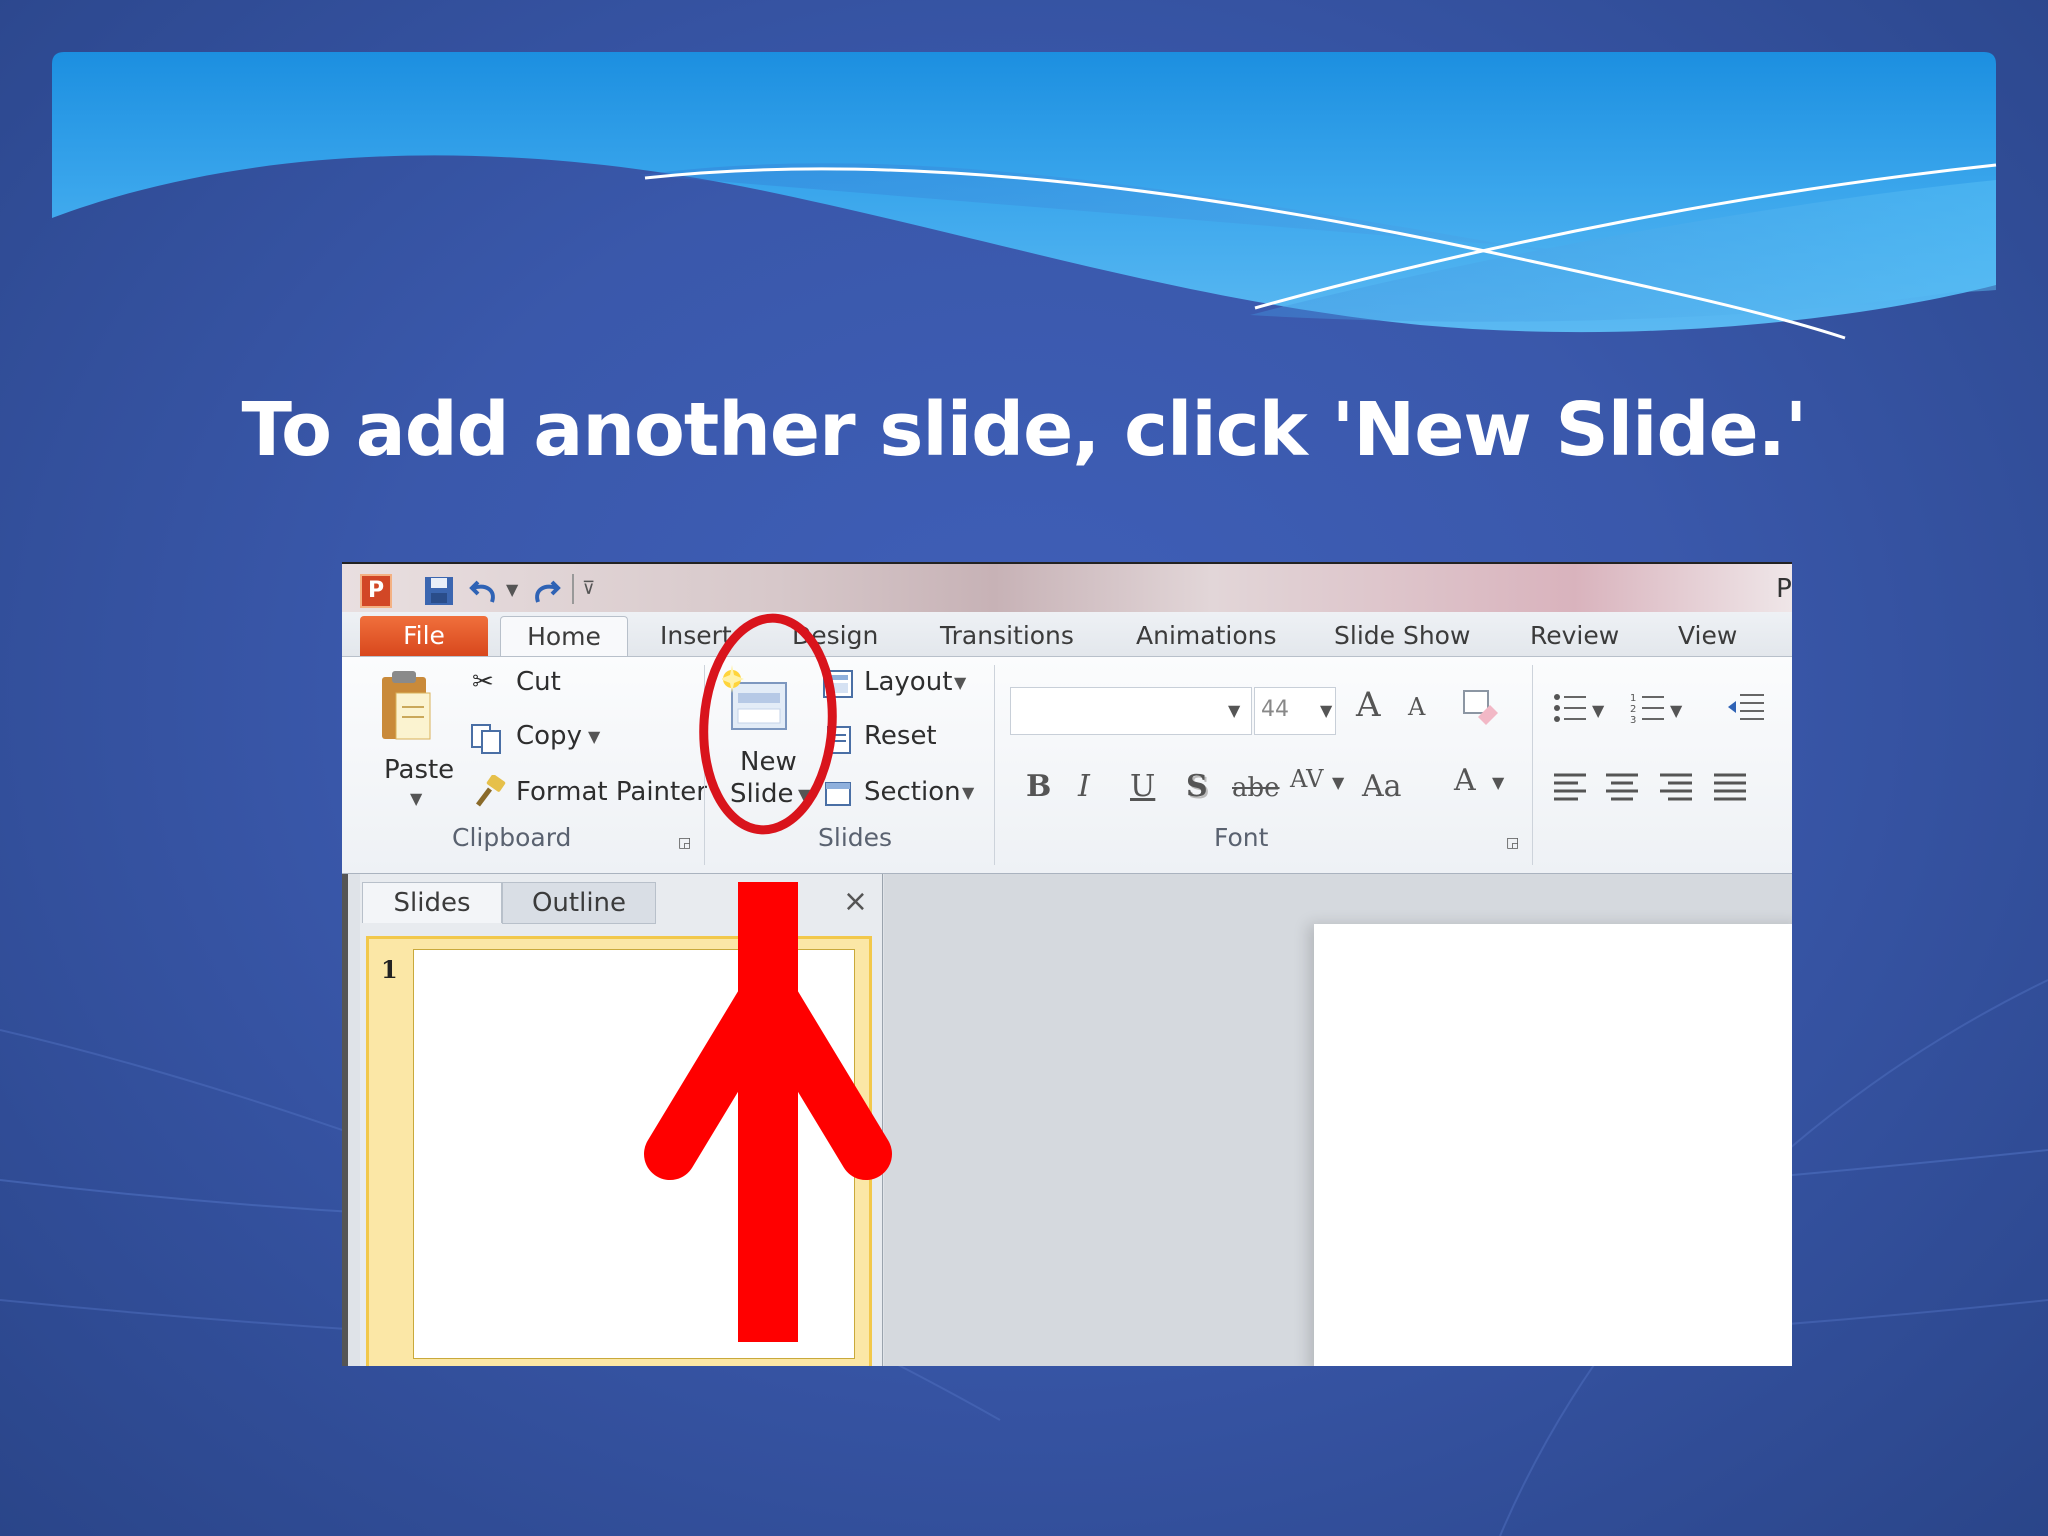 This screenshot has width=2048, height=1536. I want to click on svg-text: 3, so click(1633, 720).